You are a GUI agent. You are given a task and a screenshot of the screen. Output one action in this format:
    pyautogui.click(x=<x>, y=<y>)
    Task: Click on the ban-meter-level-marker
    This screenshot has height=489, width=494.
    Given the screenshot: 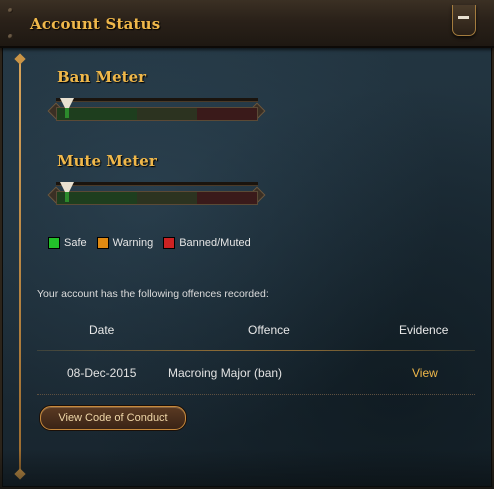 What is the action you would take?
    pyautogui.click(x=67, y=113)
    